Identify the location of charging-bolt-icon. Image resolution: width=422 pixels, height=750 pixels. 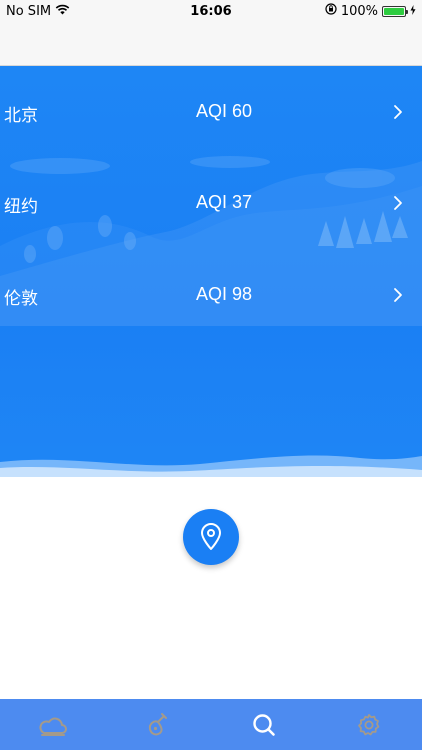
(413, 11).